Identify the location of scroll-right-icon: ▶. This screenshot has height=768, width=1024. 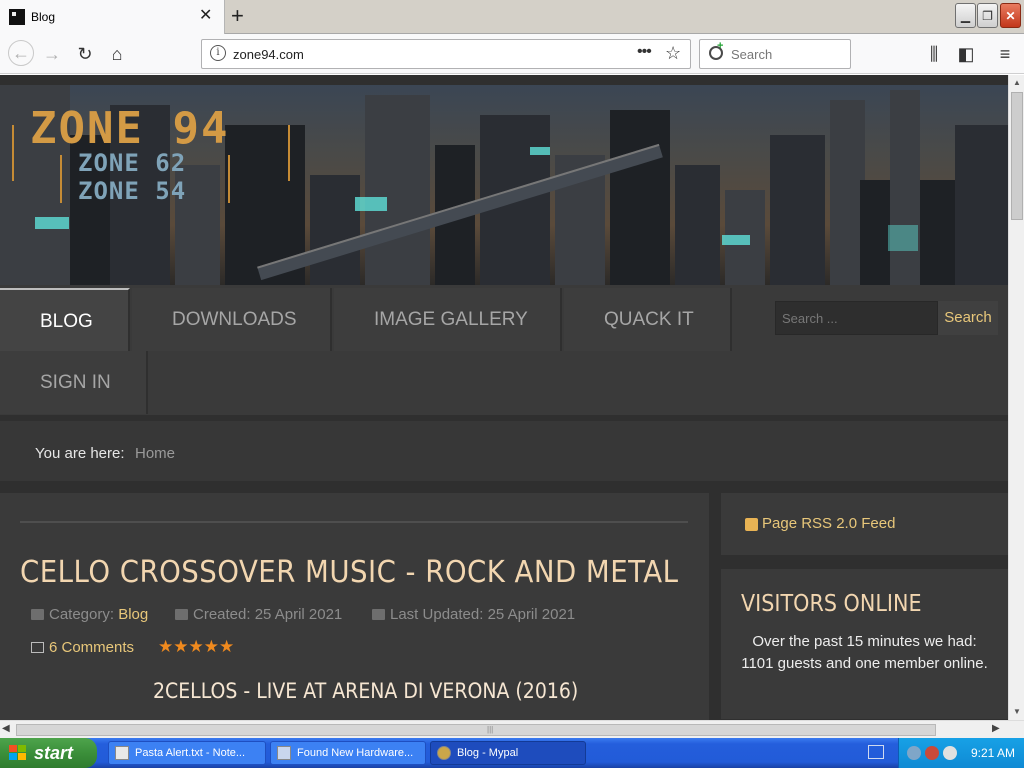
(996, 728).